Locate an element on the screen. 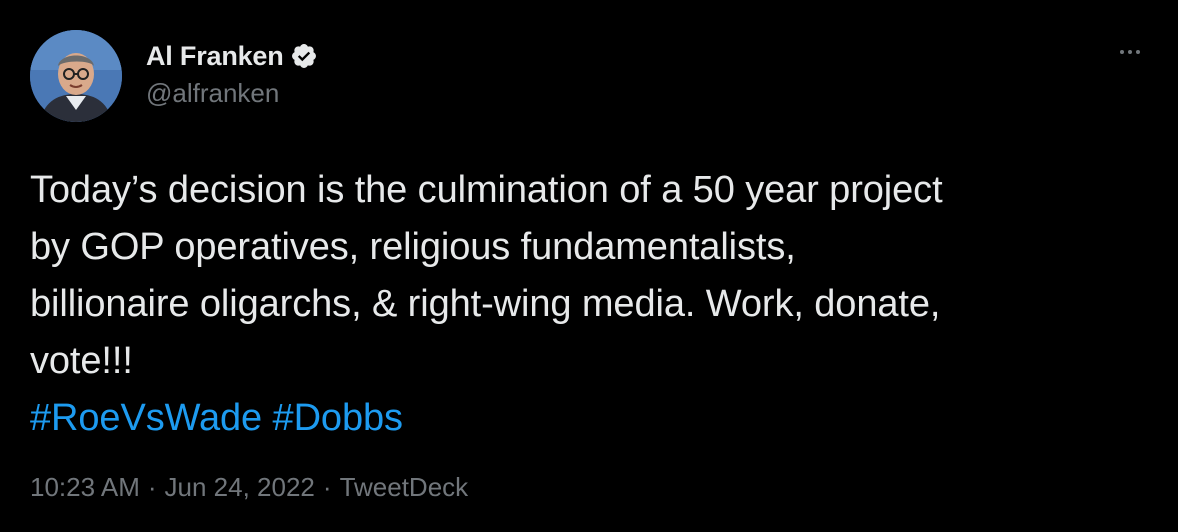 The image size is (1178, 532). tweet-text-line: vote!!! is located at coordinates (81, 361).